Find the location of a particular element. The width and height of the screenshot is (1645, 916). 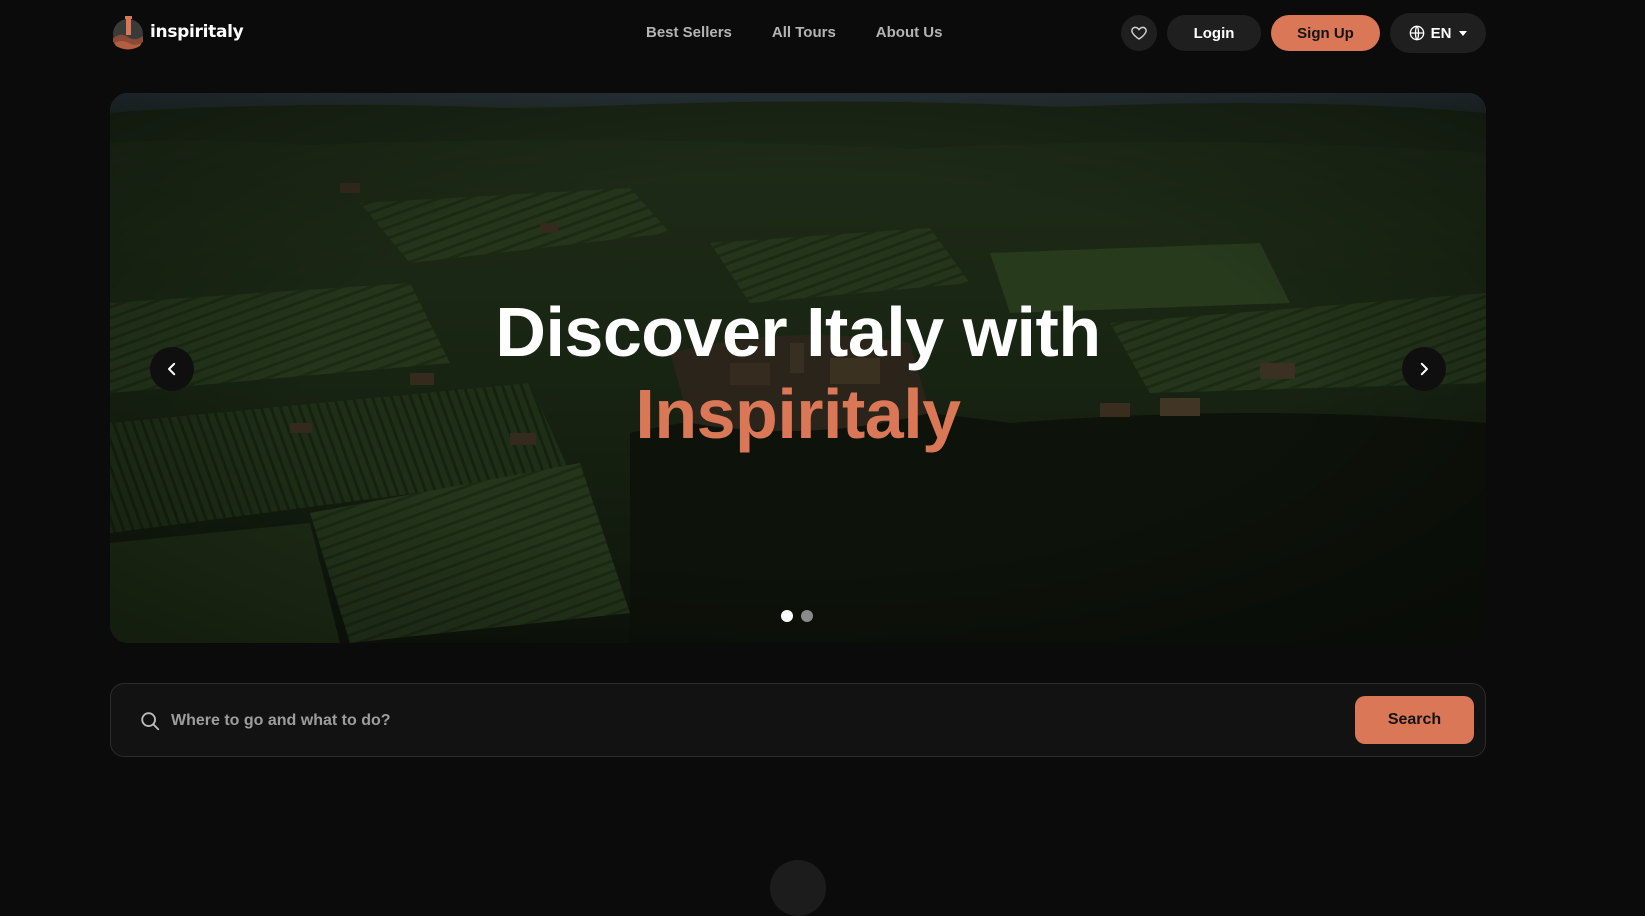

heart-icon is located at coordinates (1139, 33).